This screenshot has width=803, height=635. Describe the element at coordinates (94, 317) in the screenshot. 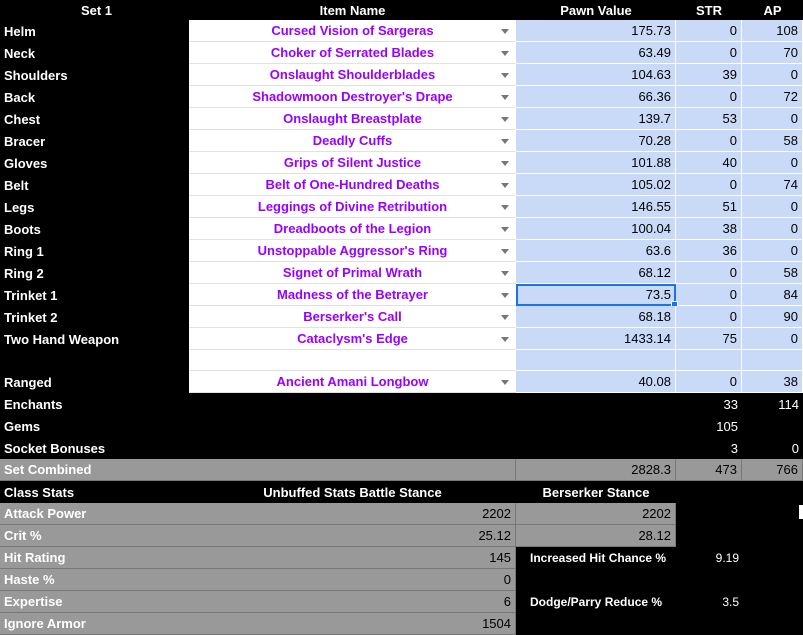

I see `slot-label: Trinket 2` at that location.